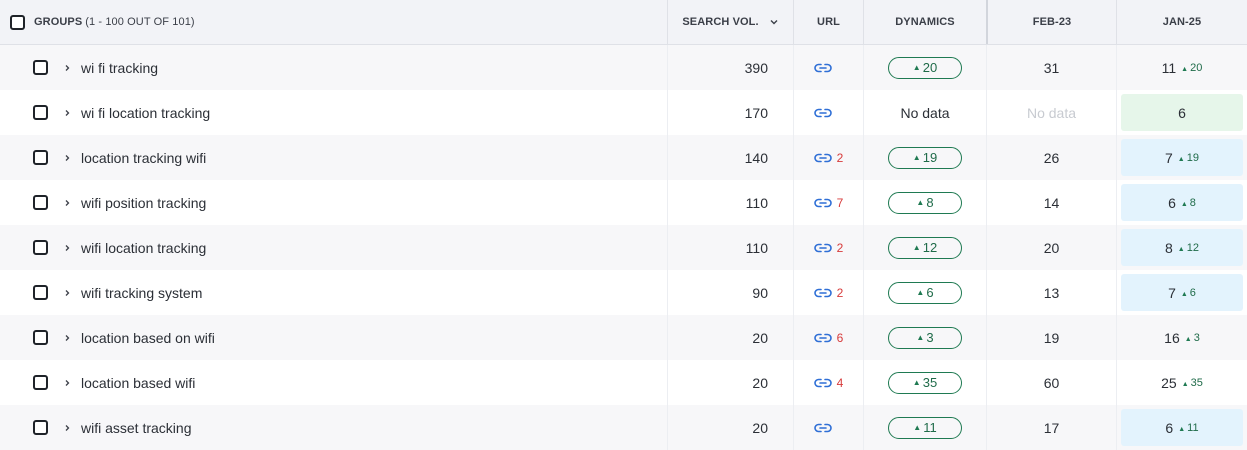 The width and height of the screenshot is (1247, 450). I want to click on table-row: wifi asset tracking 20 ▲ 11 17 6 ▲ 11, so click(623, 427).